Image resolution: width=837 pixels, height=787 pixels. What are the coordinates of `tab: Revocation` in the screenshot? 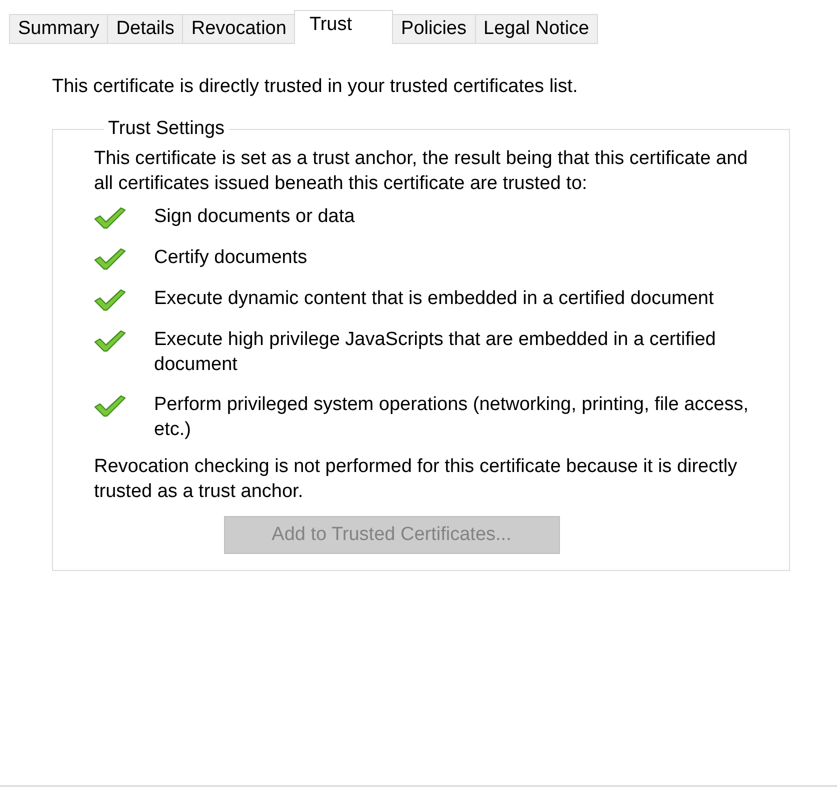 It's located at (239, 29).